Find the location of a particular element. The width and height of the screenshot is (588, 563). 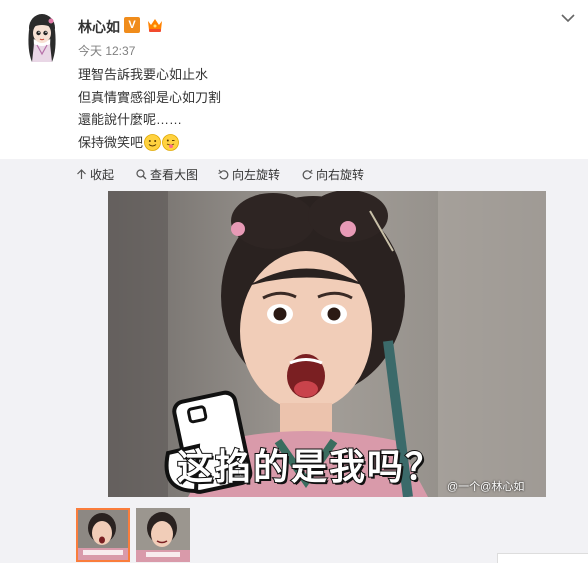

image-watermark: @一个@林心如 is located at coordinates (486, 487).